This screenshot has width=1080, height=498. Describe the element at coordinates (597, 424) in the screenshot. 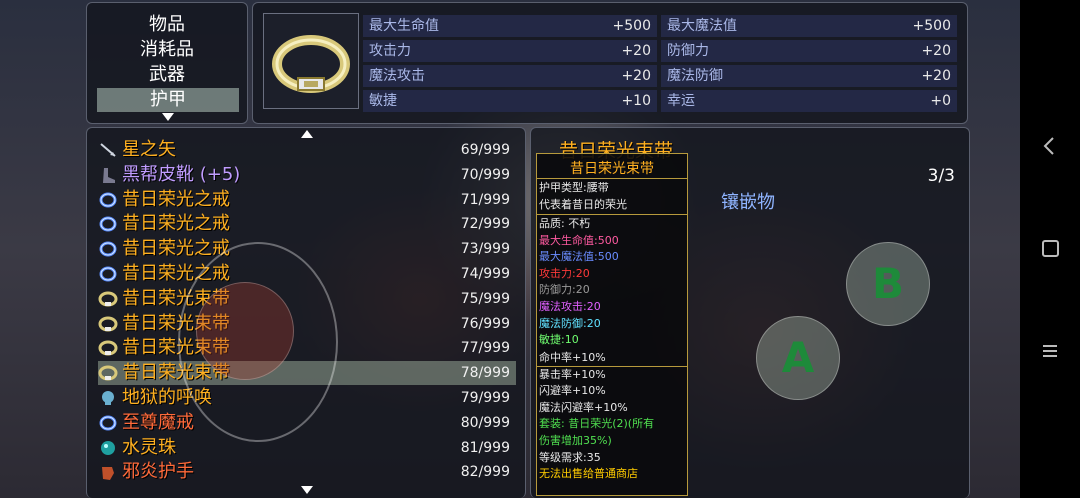

I see `tooltip-line: 套装: 昔日荣光(2)(所有` at that location.